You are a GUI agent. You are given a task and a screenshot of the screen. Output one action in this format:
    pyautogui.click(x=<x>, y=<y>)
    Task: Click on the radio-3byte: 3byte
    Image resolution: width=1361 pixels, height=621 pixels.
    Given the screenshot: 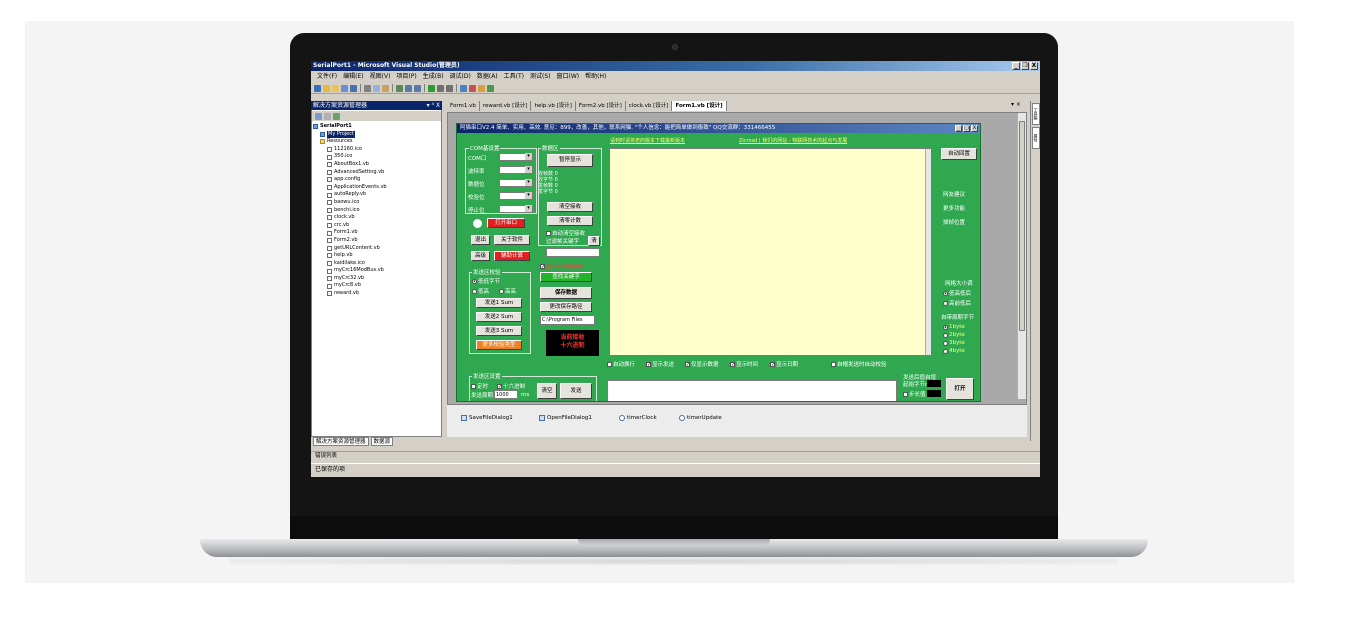 What is the action you would take?
    pyautogui.click(x=954, y=343)
    